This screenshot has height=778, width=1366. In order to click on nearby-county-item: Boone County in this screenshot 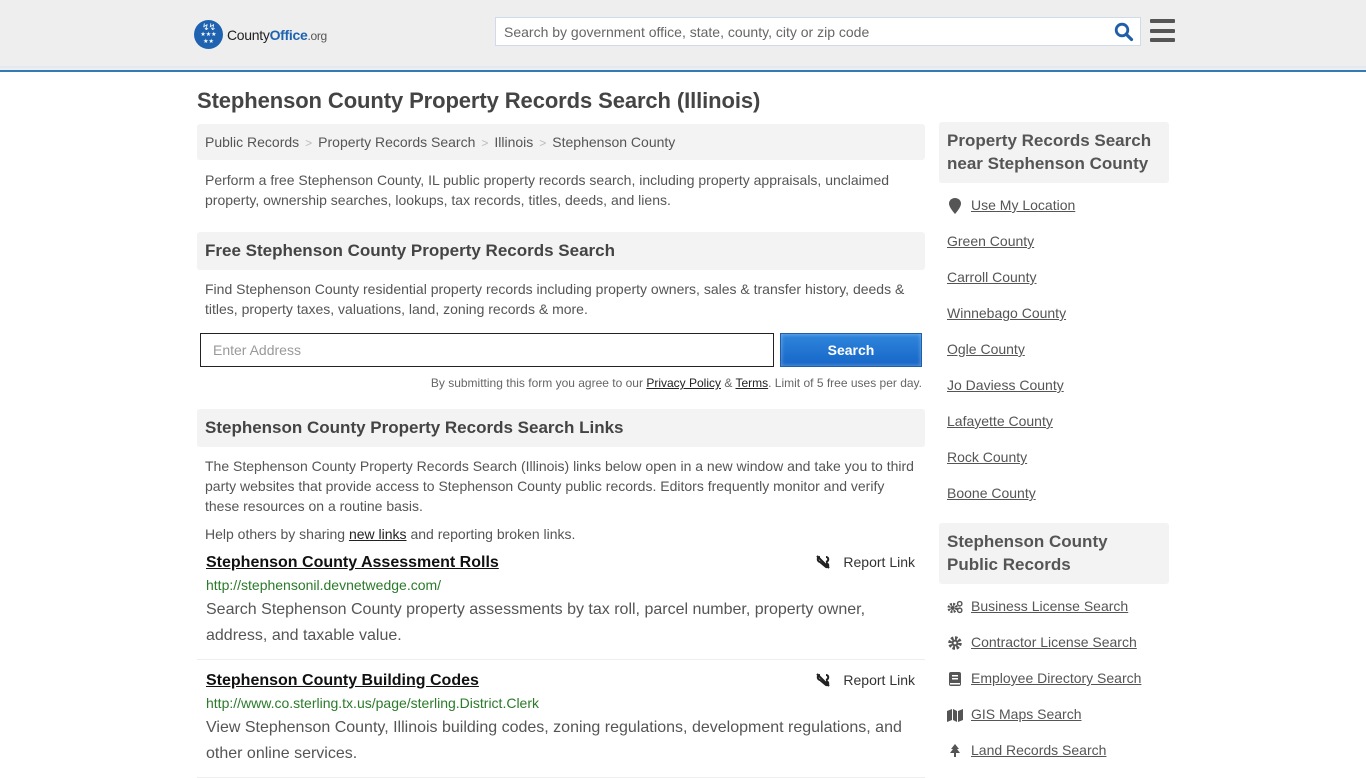, I will do `click(1054, 503)`.